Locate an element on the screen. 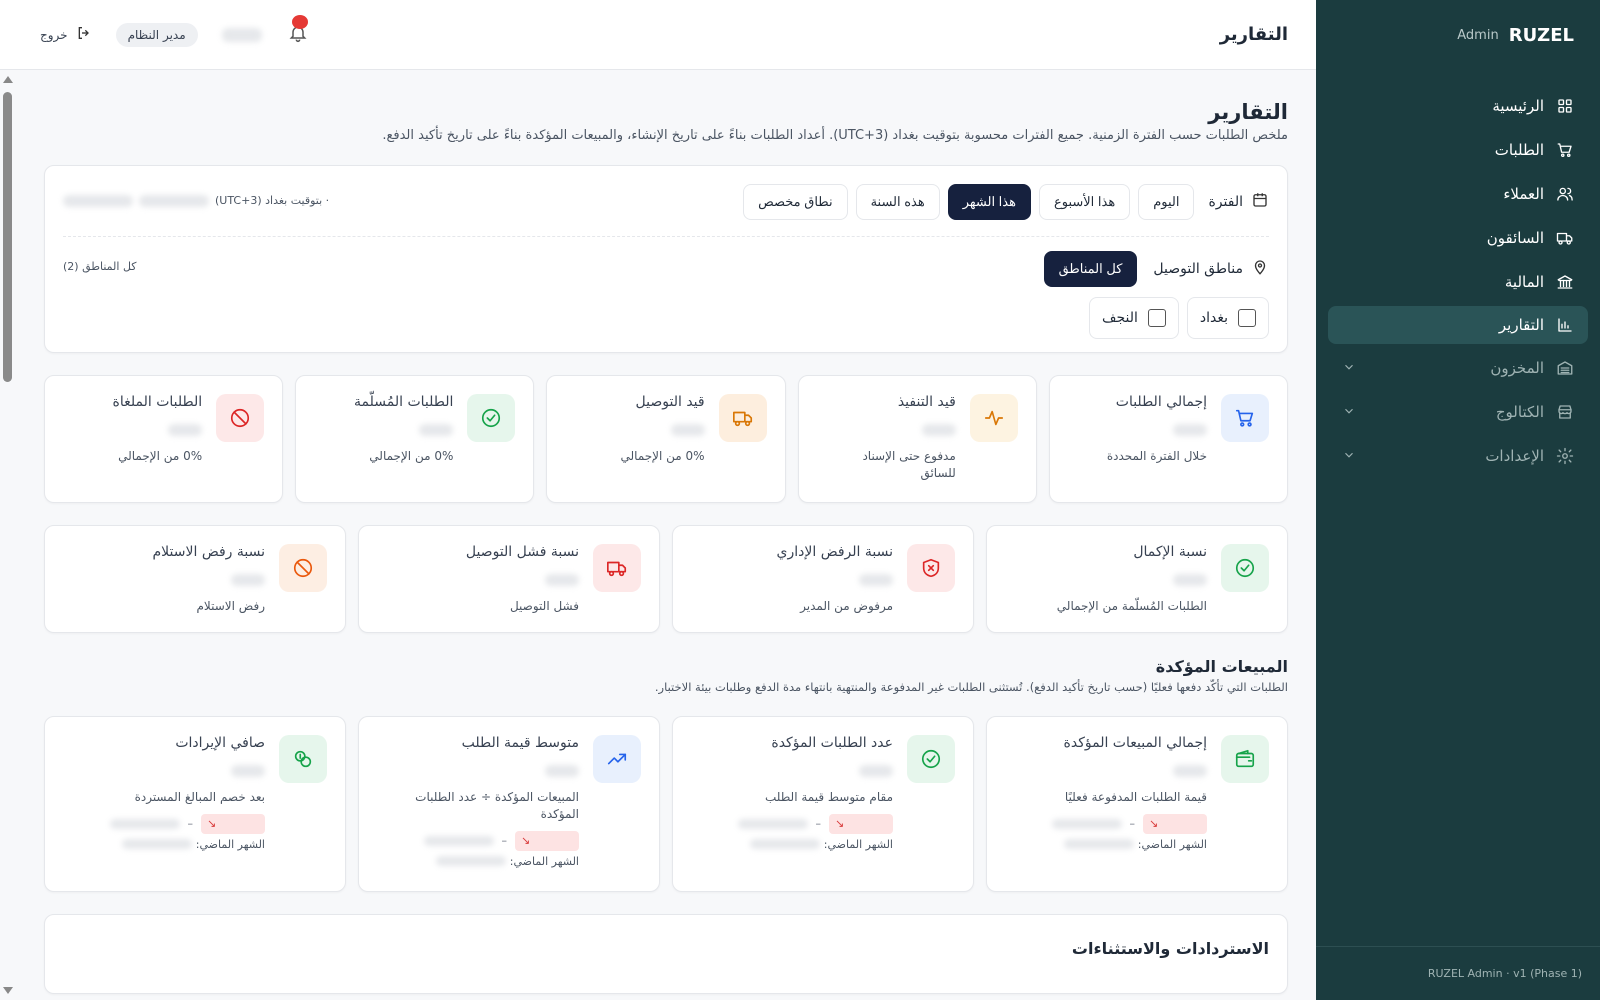 The width and height of the screenshot is (1600, 1000). regions-count: كل المناطق (2) is located at coordinates (100, 266).